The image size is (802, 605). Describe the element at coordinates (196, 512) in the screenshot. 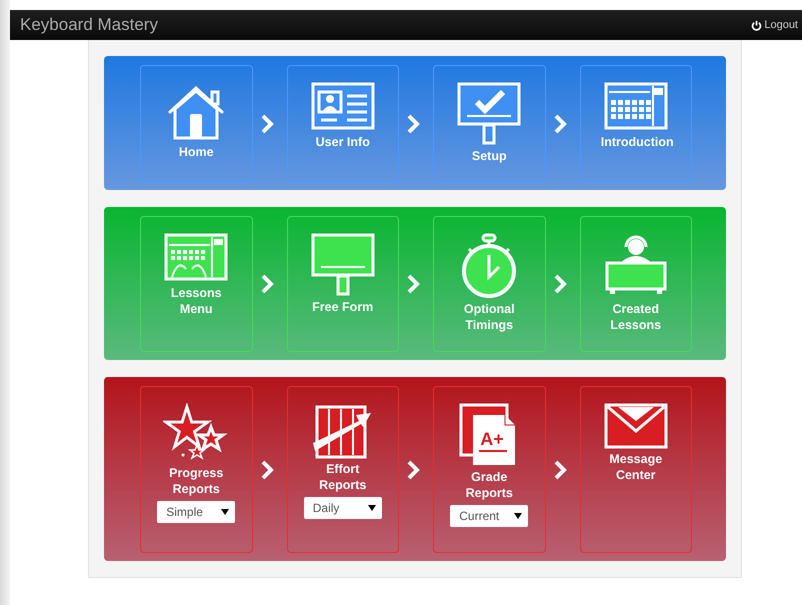

I see `report-dropdown: Simple` at that location.